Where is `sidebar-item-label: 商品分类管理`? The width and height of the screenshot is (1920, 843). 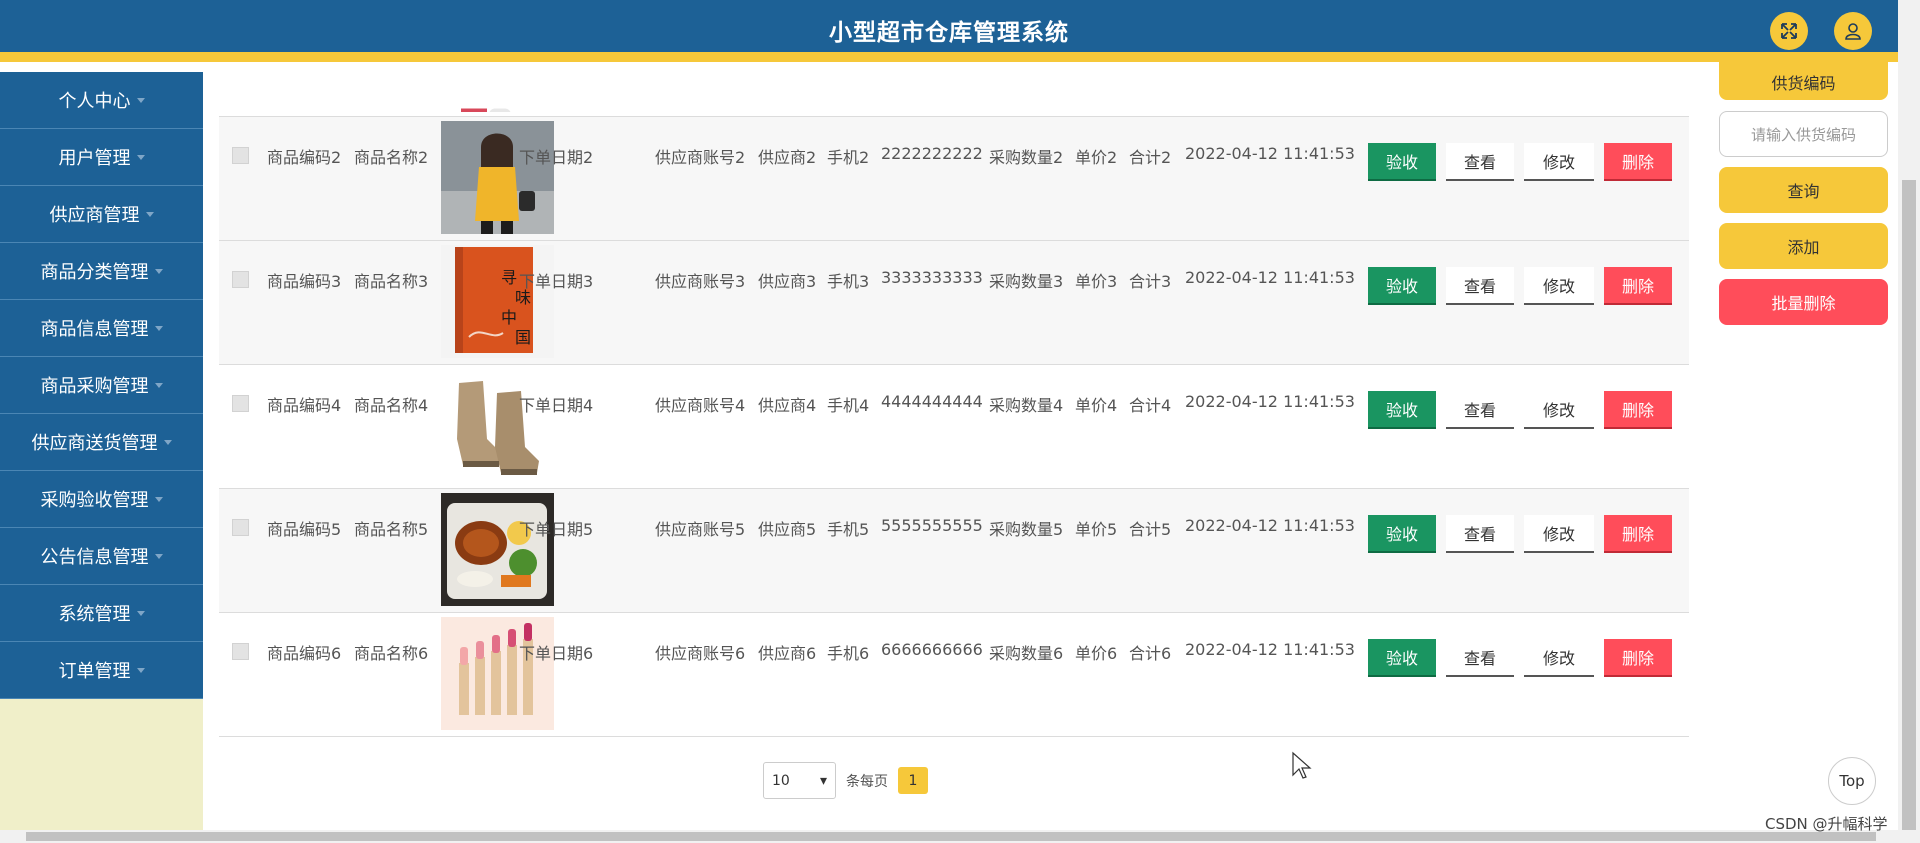
sidebar-item-label: 商品分类管理 is located at coordinates (94, 272).